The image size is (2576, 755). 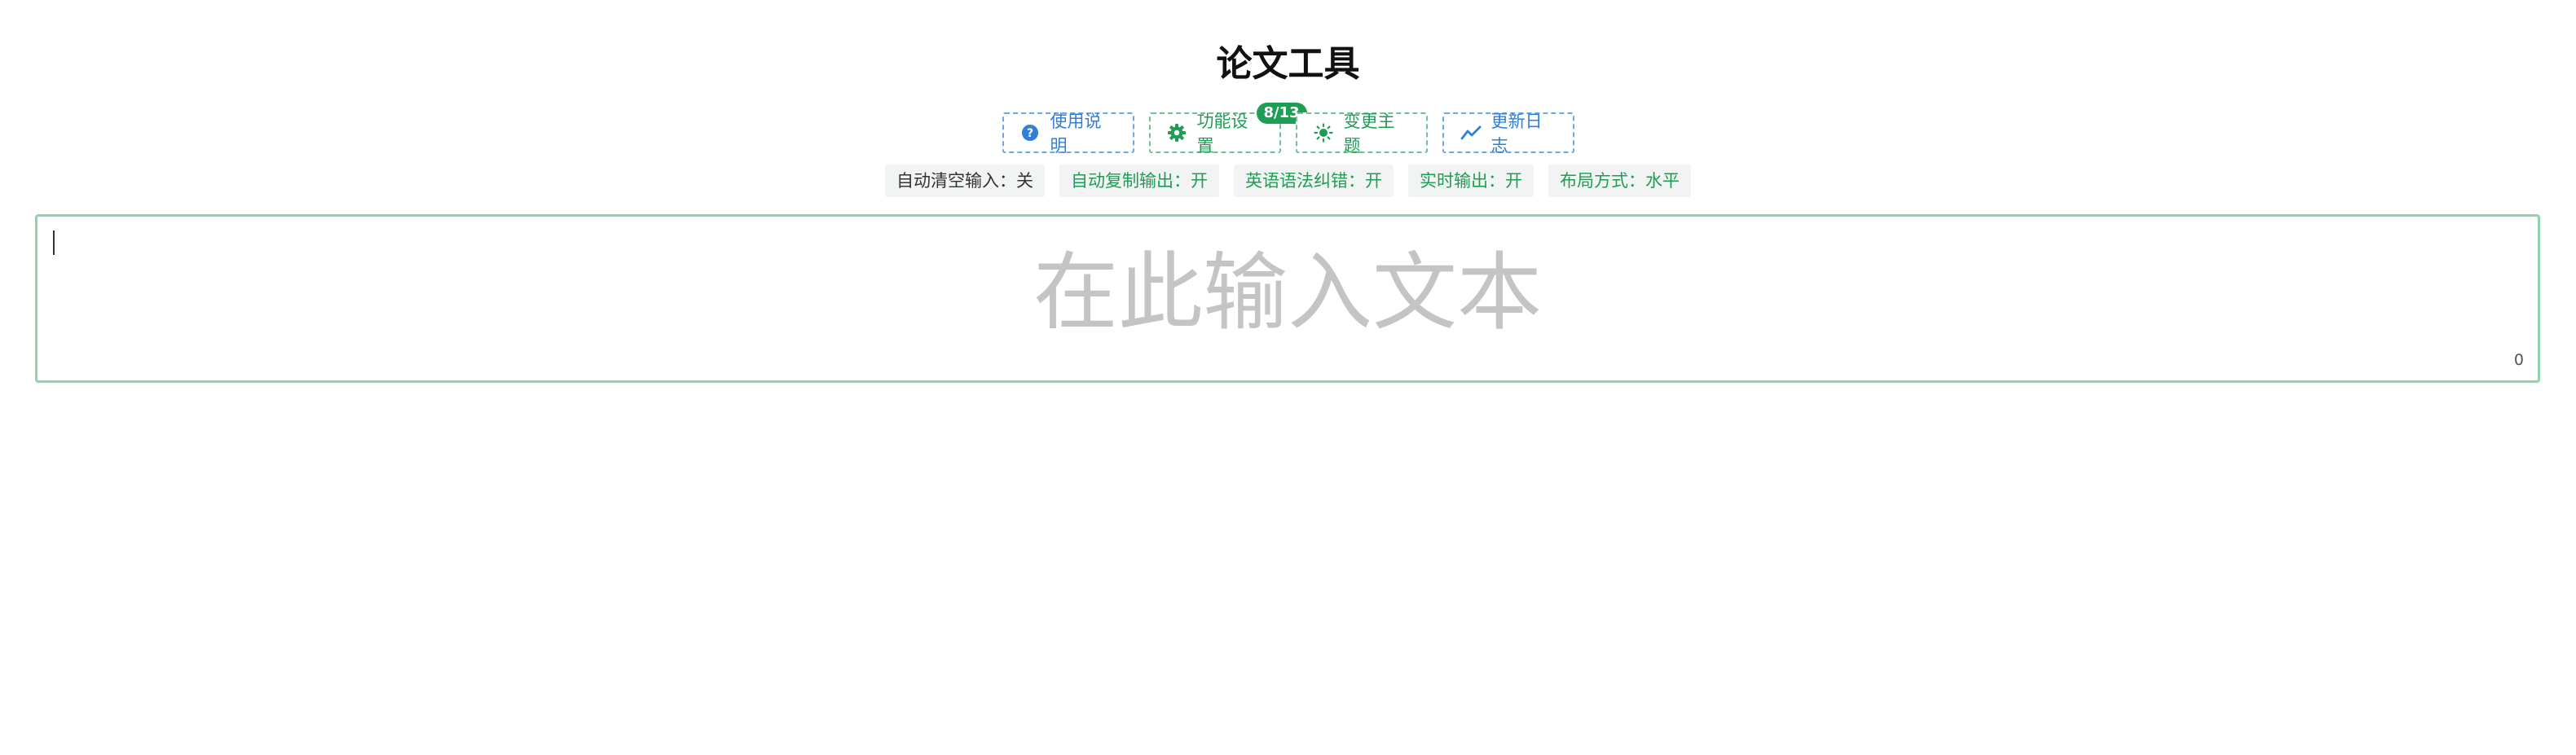 What do you see at coordinates (1076, 134) in the screenshot?
I see `help-label: 使用说明` at bounding box center [1076, 134].